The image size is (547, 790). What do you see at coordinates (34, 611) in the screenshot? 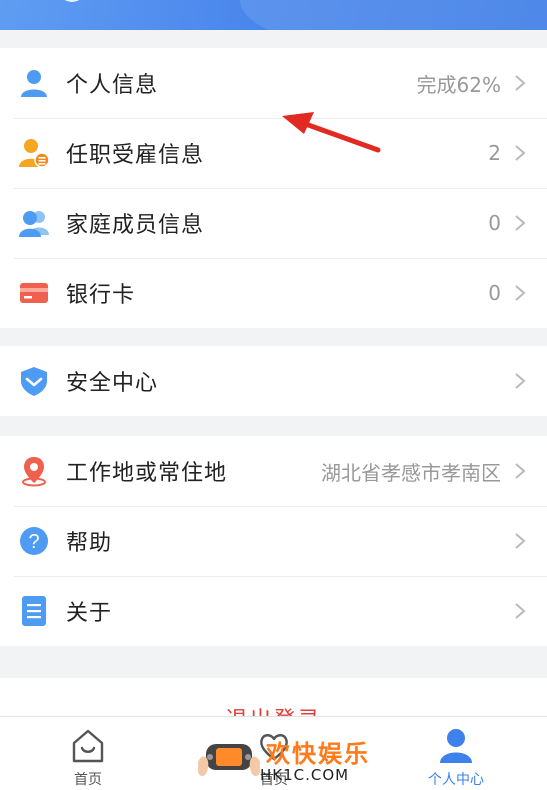
I see `document-icon` at bounding box center [34, 611].